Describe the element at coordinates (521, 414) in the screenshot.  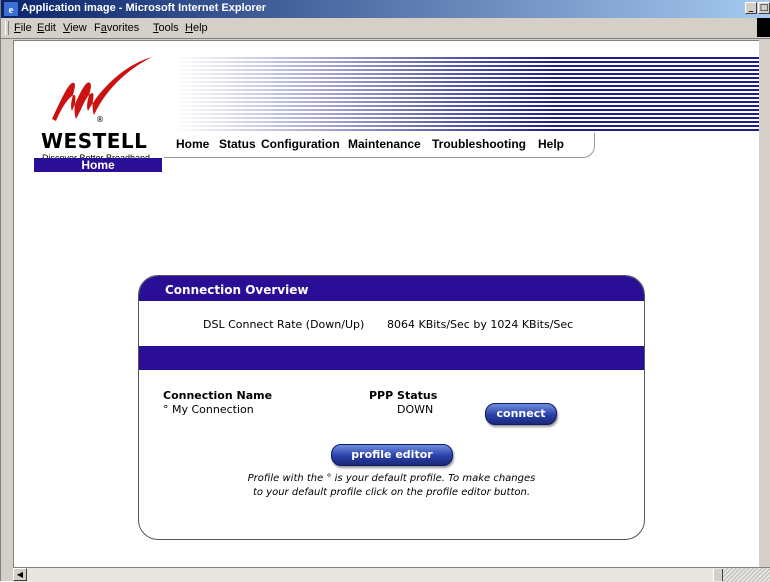
I see `connect-button: connect` at that location.